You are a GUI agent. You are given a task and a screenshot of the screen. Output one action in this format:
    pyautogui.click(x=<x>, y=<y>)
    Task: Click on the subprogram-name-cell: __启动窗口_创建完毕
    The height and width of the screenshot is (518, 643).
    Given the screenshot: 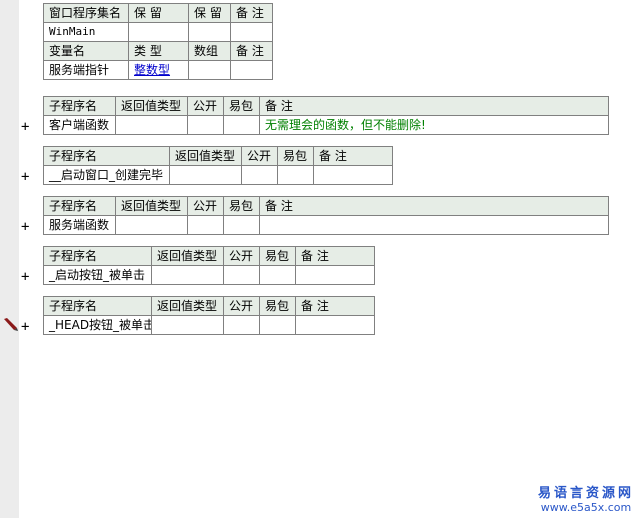 What is the action you would take?
    pyautogui.click(x=106, y=175)
    